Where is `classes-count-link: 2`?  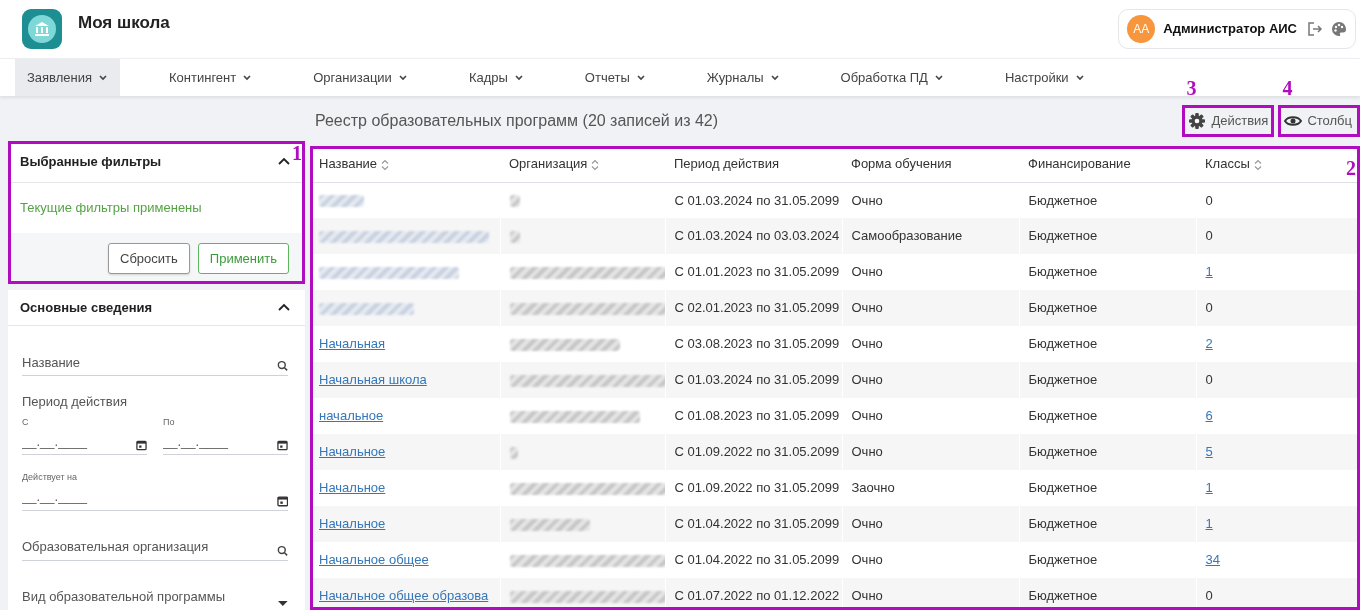
classes-count-link: 2 is located at coordinates (1209, 344).